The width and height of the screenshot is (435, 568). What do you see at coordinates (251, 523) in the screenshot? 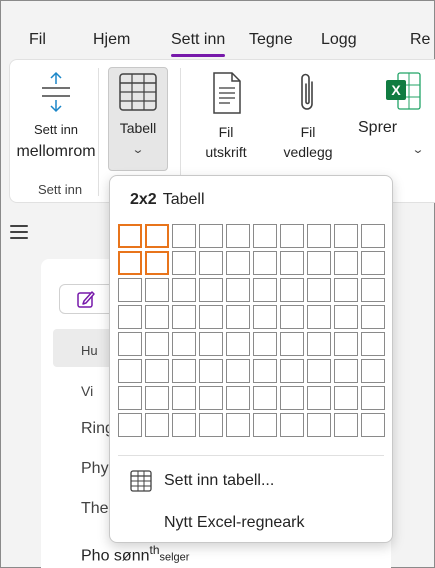
I see `new-excel-menu-item: Nytt Excel-regneark` at bounding box center [251, 523].